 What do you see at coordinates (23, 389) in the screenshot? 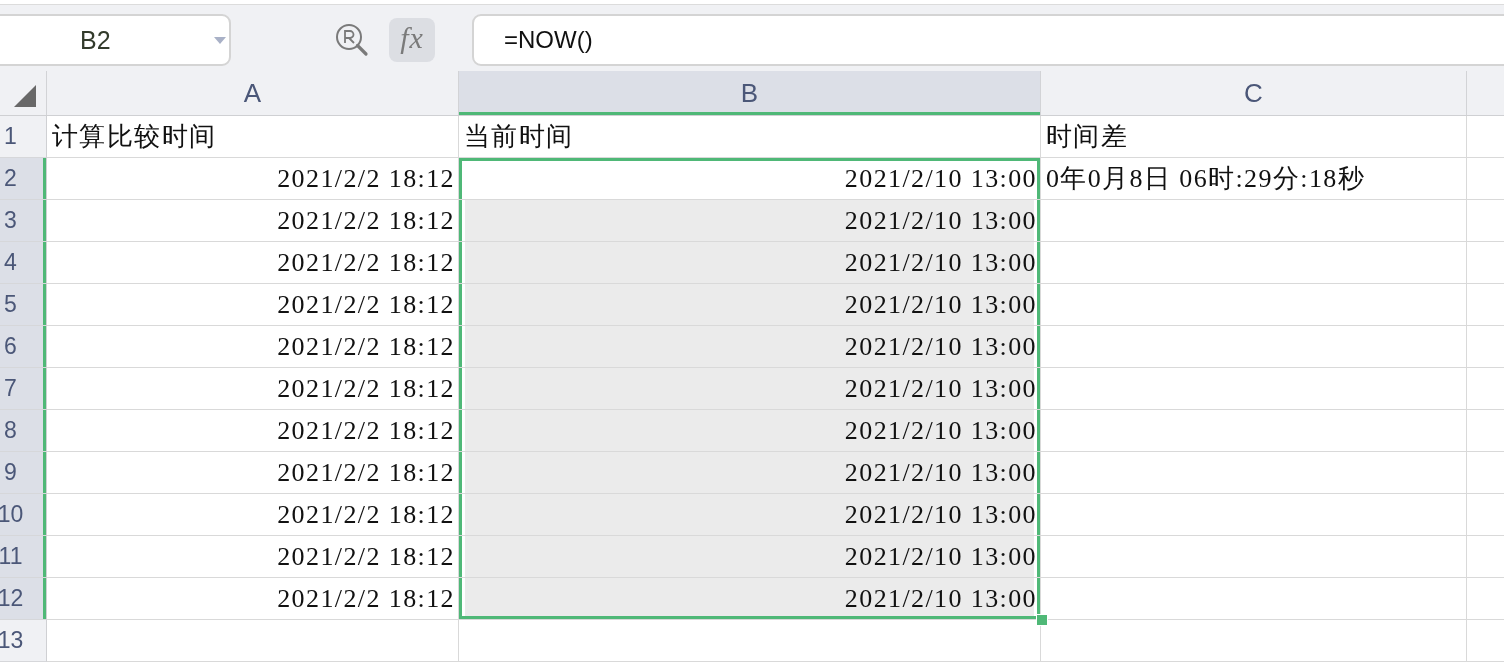
I see `row-header: 7` at bounding box center [23, 389].